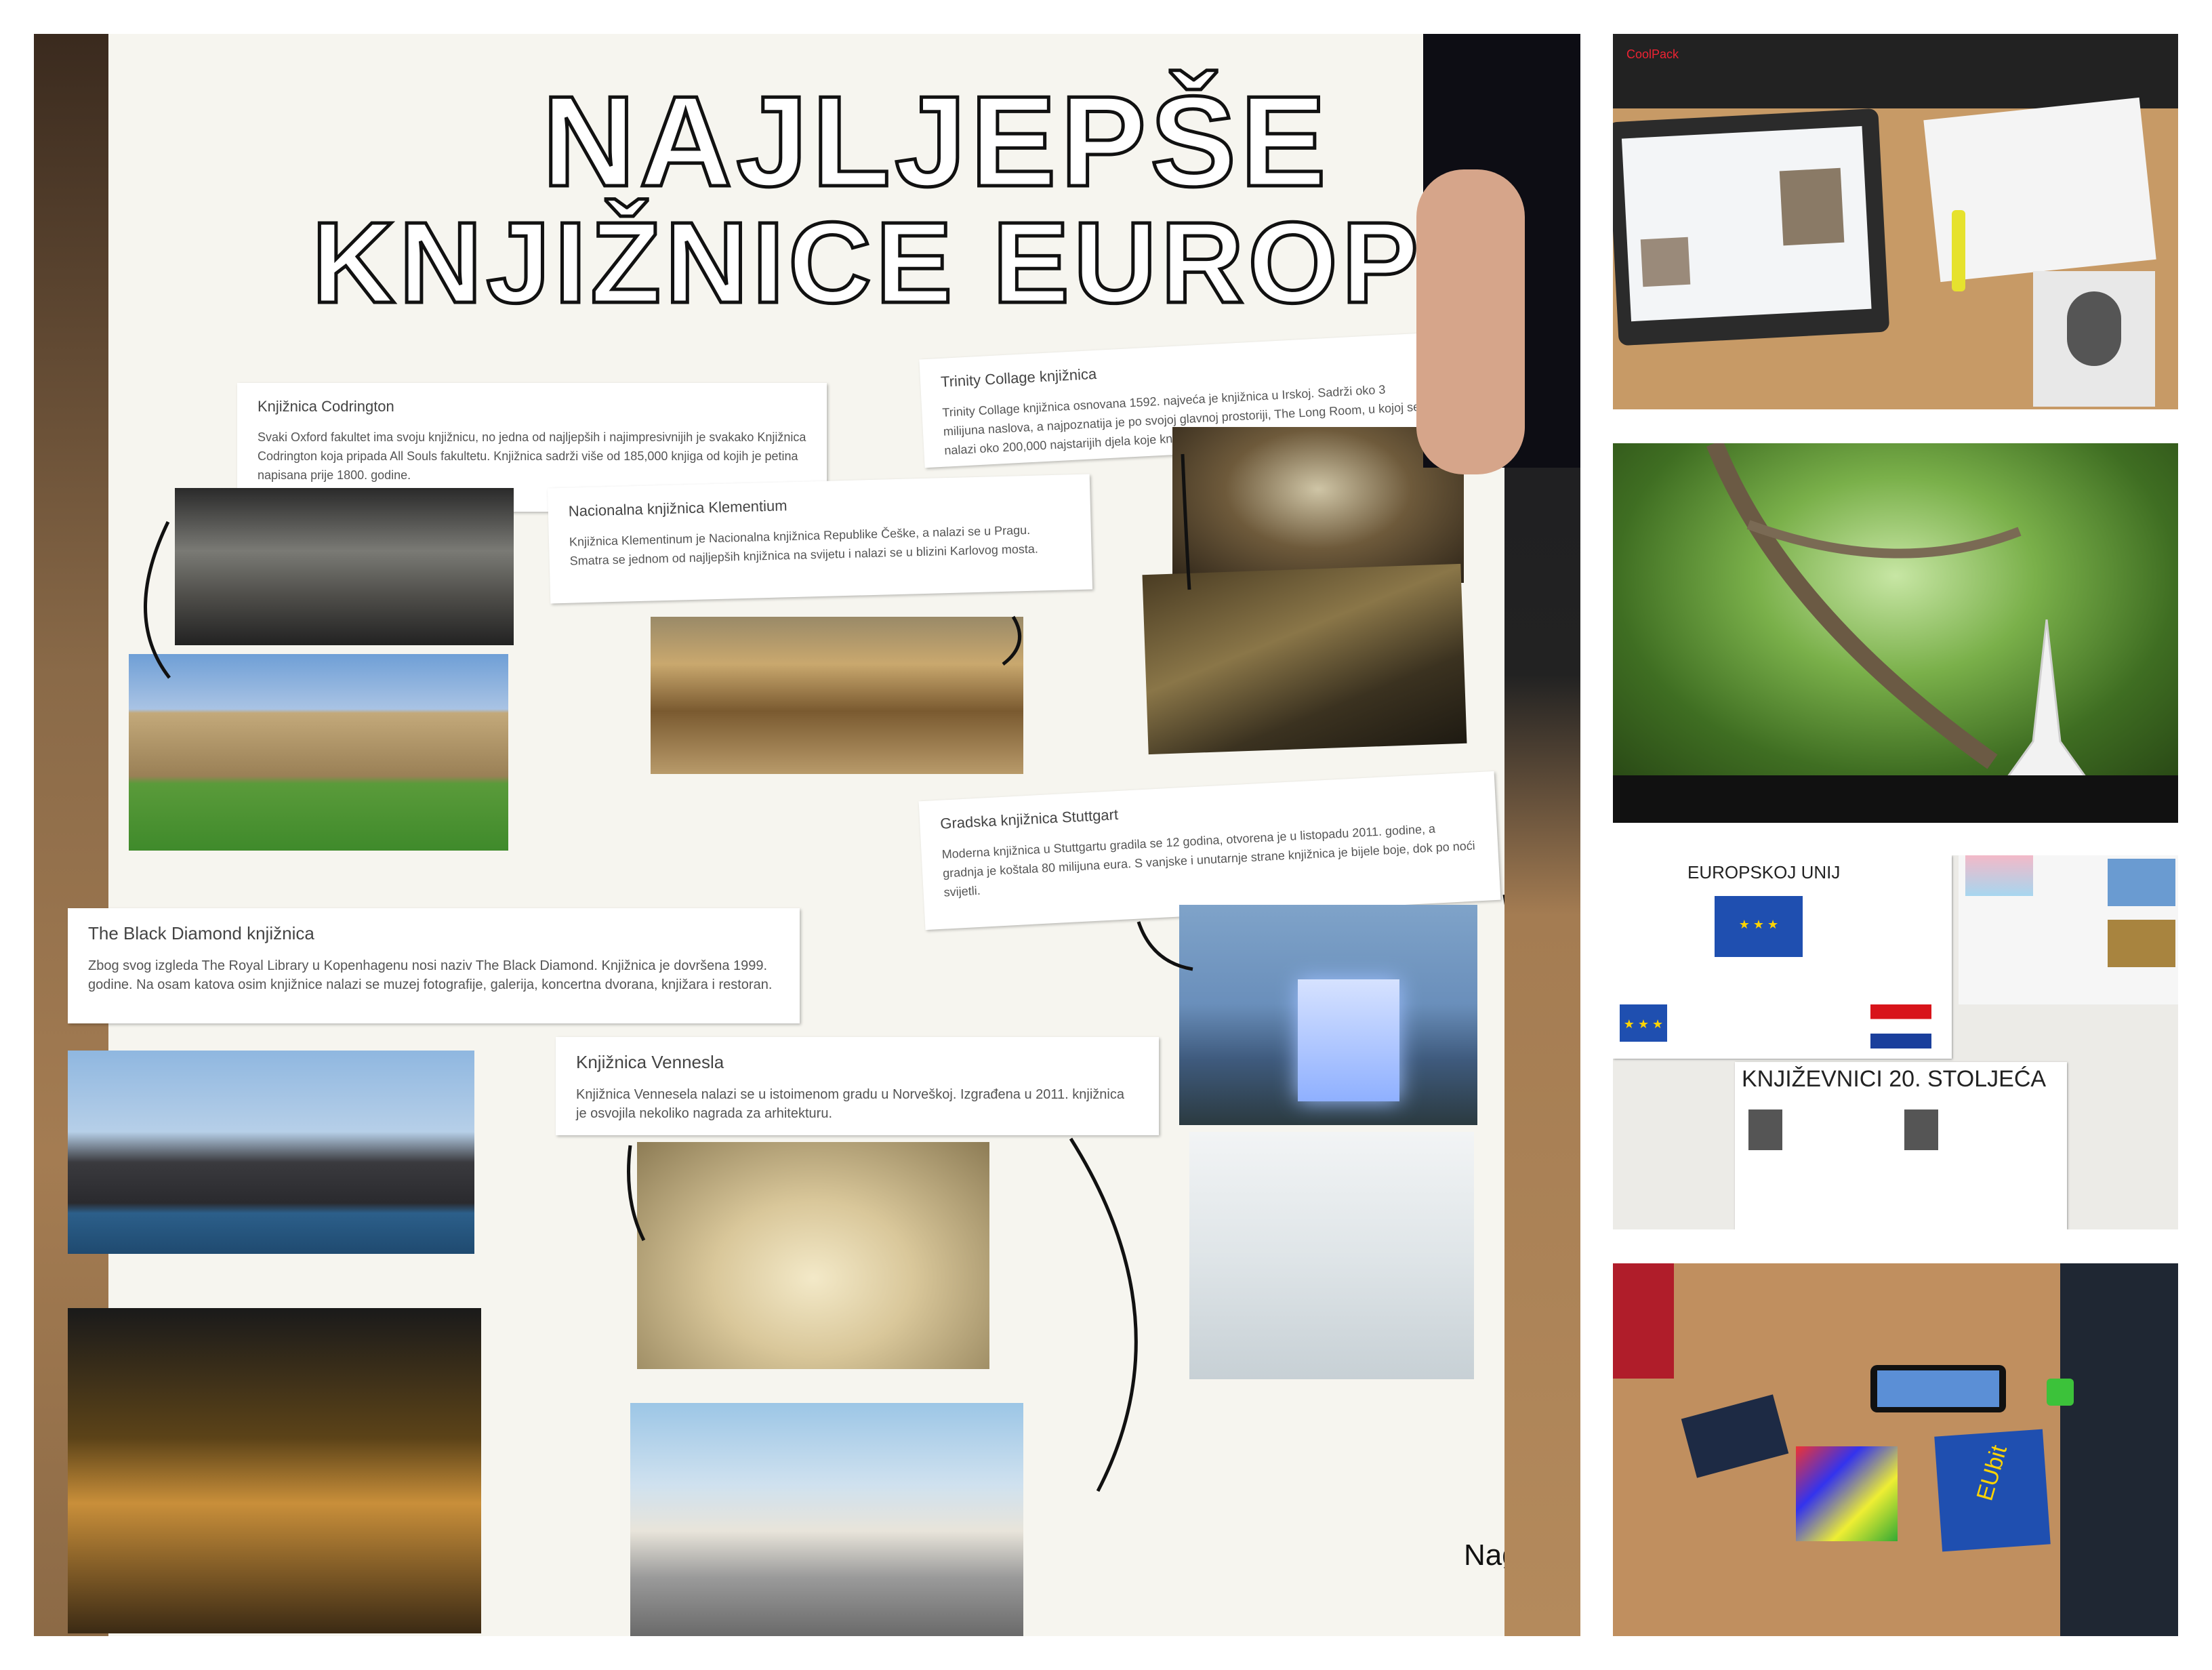 The image size is (2212, 1670). What do you see at coordinates (1959, 250) in the screenshot?
I see `glue-stick` at bounding box center [1959, 250].